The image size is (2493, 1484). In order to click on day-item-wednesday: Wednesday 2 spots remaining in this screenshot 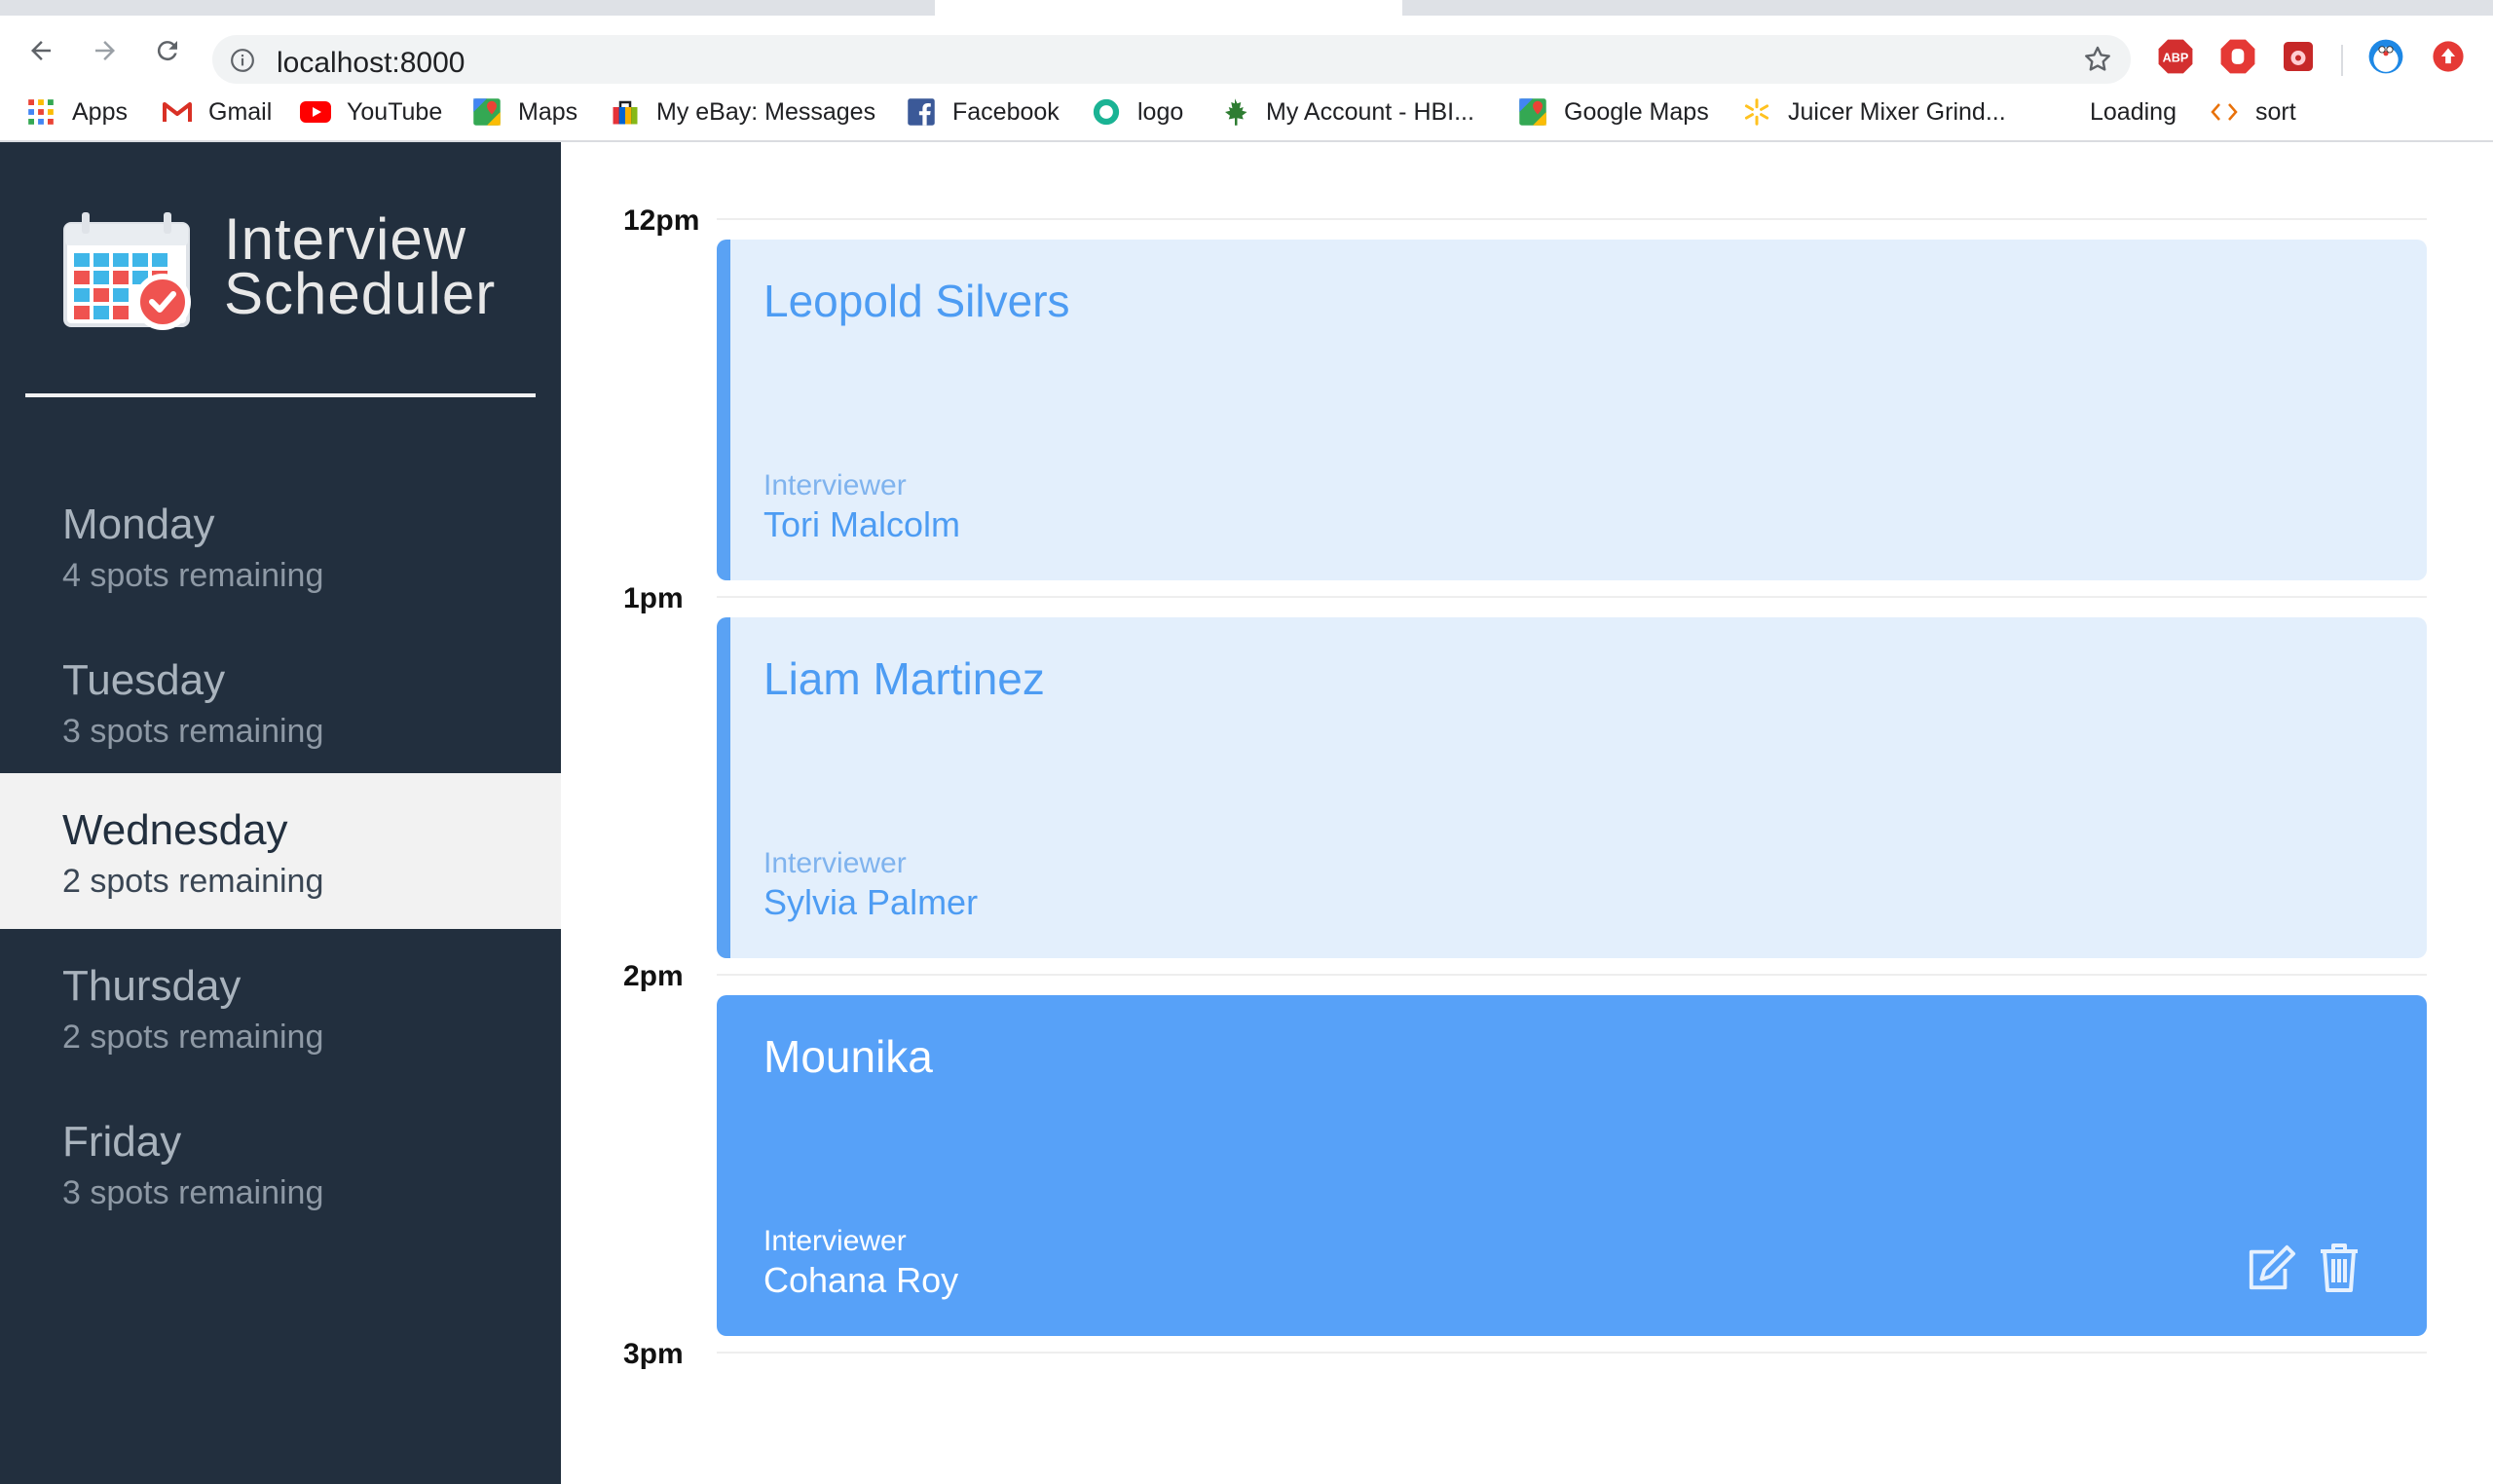, I will do `click(281, 851)`.